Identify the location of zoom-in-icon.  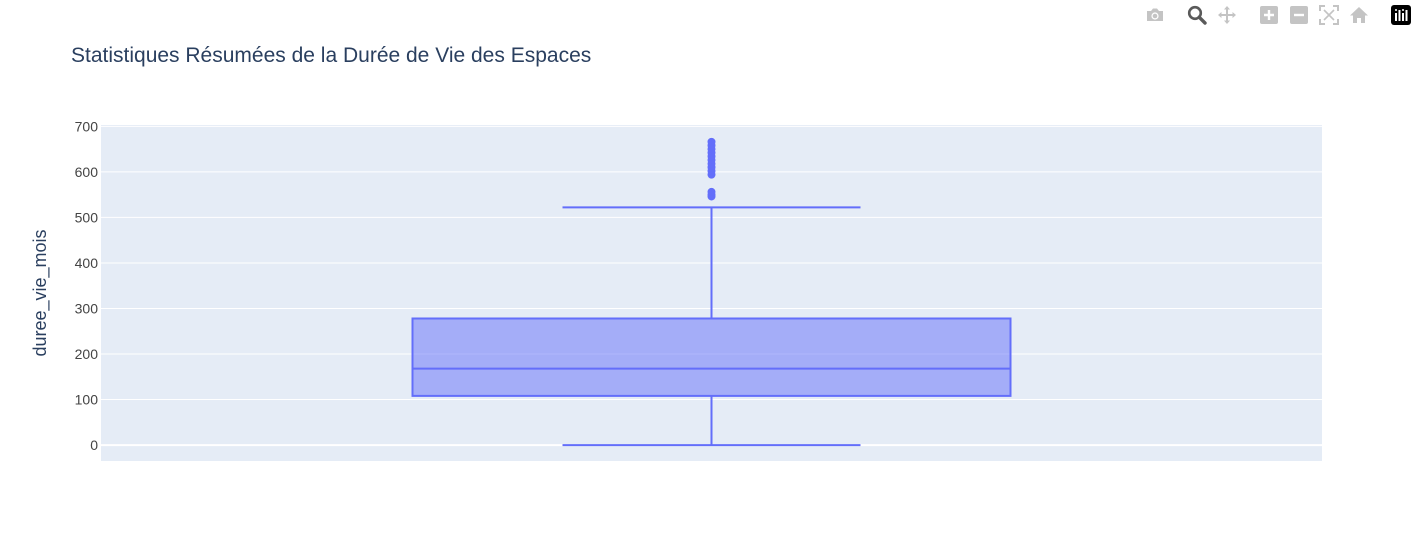
(1269, 15).